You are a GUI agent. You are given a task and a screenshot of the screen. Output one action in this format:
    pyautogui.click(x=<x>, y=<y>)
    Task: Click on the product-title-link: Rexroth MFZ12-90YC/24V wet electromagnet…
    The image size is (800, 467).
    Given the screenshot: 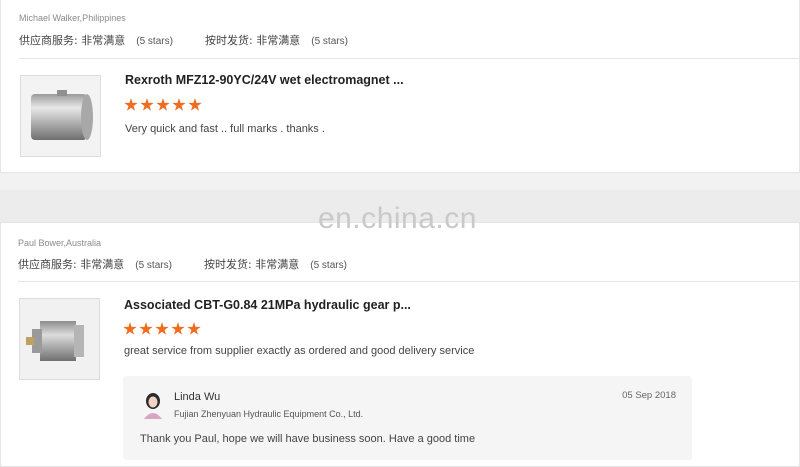 What is the action you would take?
    pyautogui.click(x=264, y=80)
    